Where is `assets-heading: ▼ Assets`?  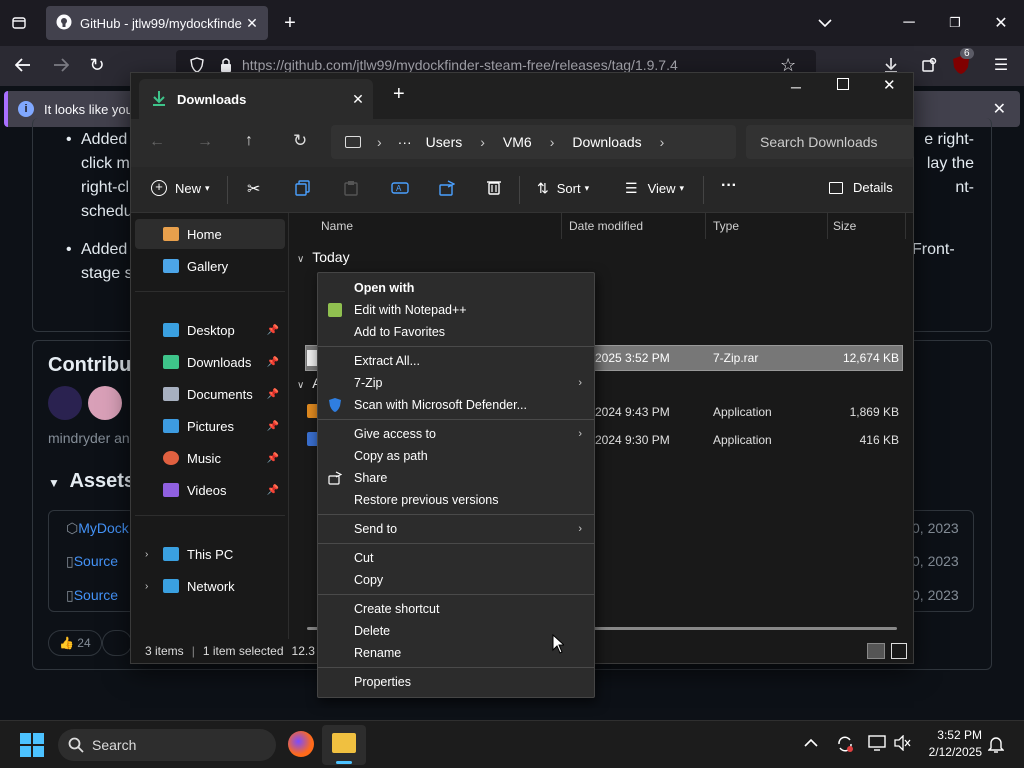
assets-heading: ▼ Assets is located at coordinates (91, 481).